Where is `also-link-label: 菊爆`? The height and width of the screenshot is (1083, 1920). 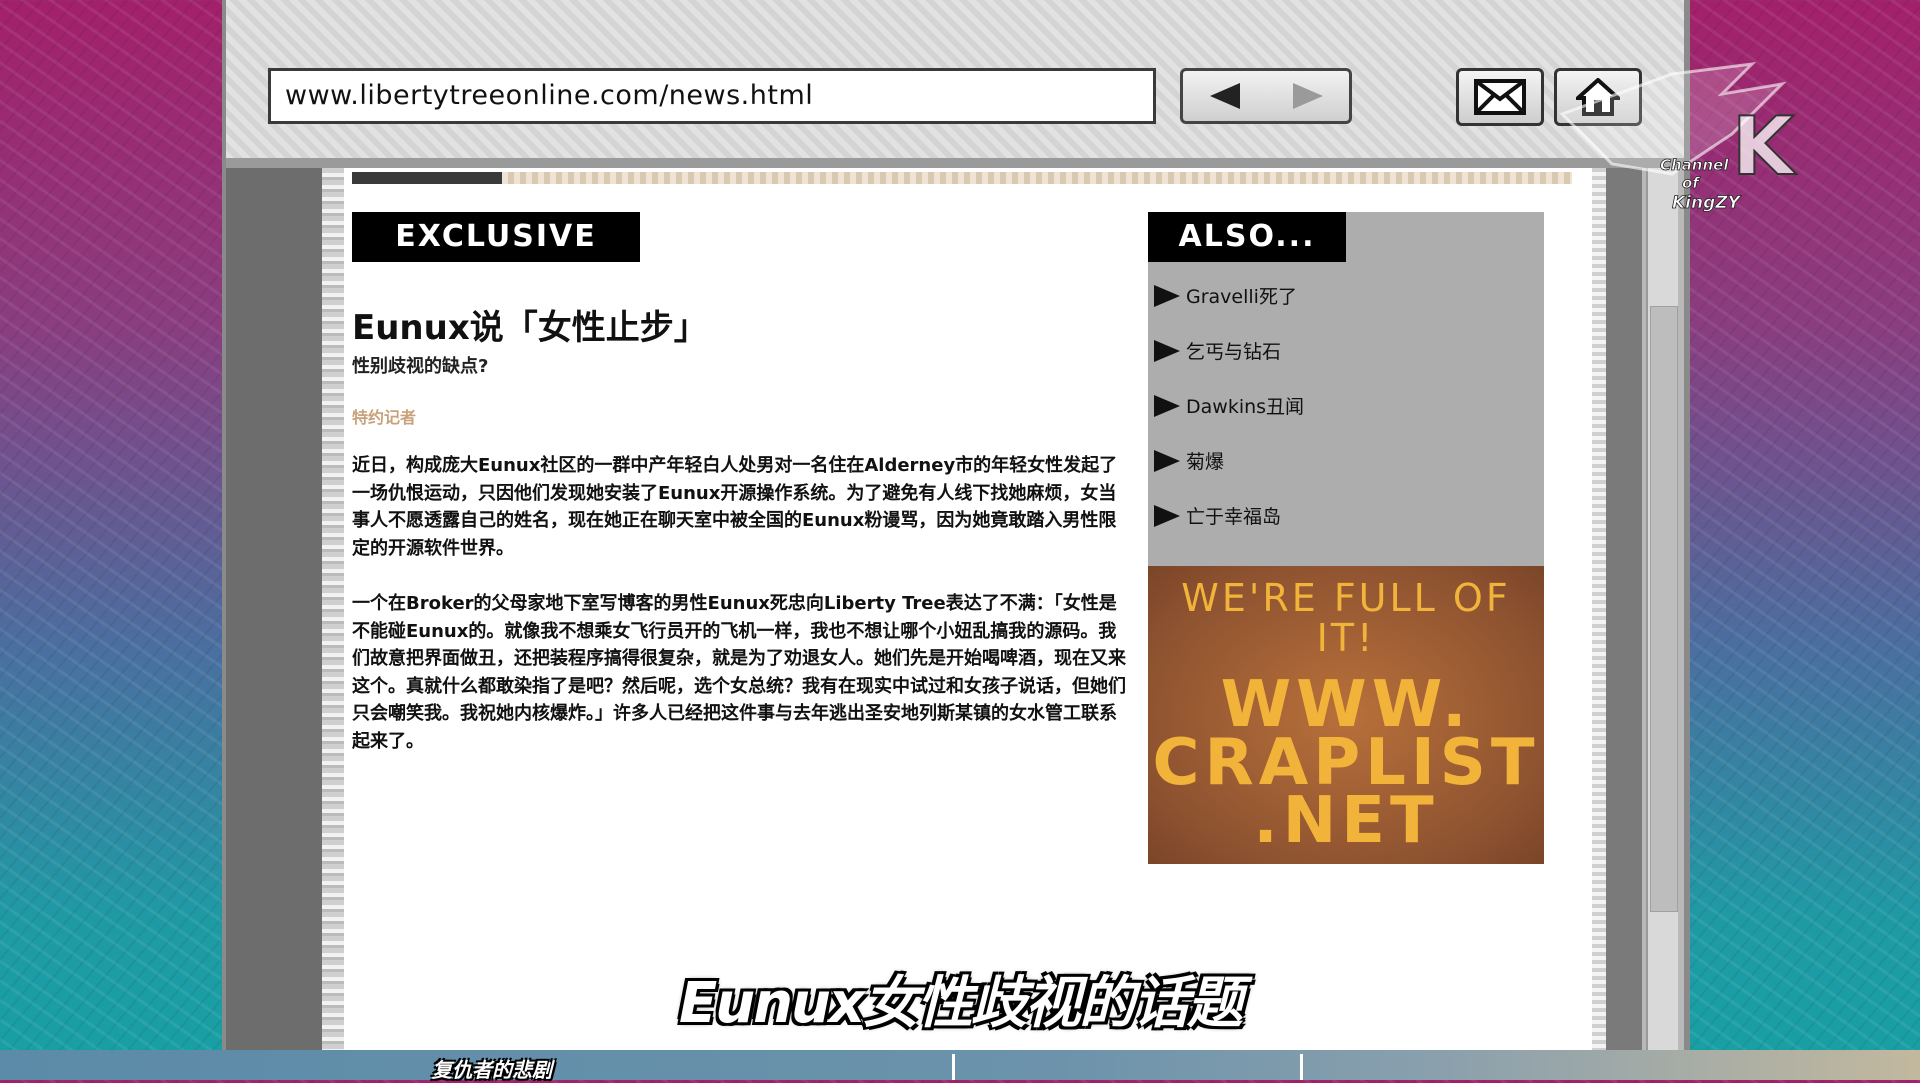
also-link-label: 菊爆 is located at coordinates (1205, 462).